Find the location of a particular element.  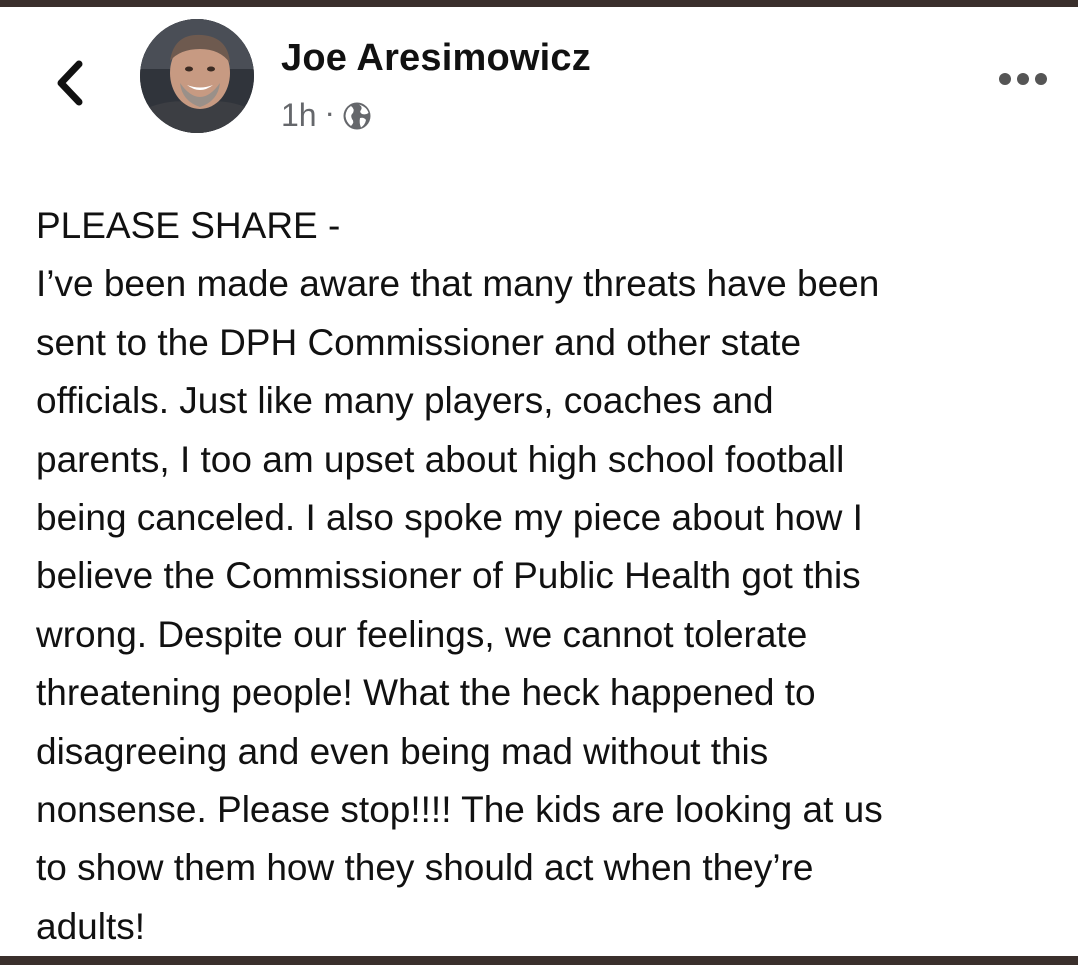

chevron-left-icon is located at coordinates (70, 83).